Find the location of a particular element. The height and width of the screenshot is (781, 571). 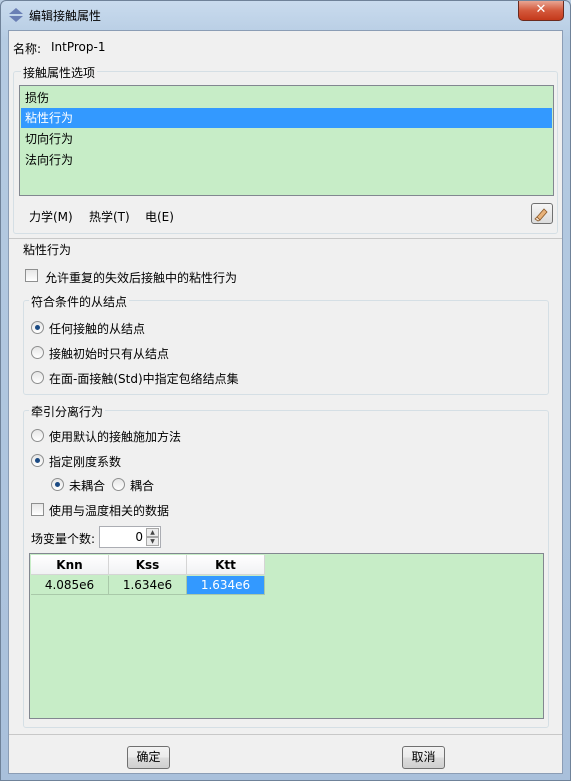

traction-title: 牵引分离行为 is located at coordinates (67, 411).